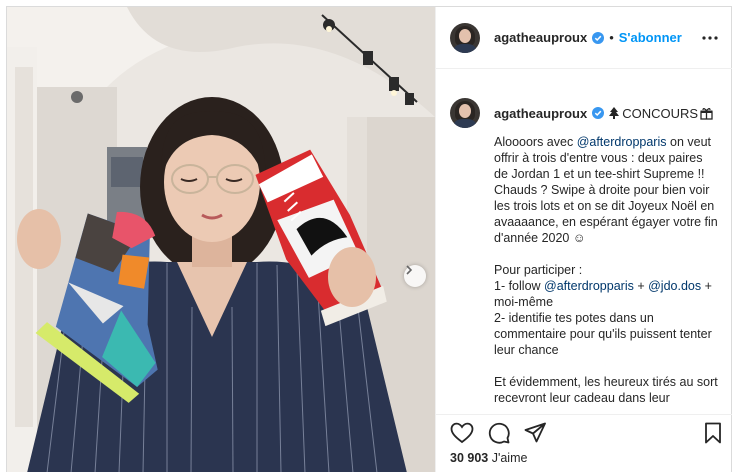  I want to click on bookmark-icon, so click(713, 432).